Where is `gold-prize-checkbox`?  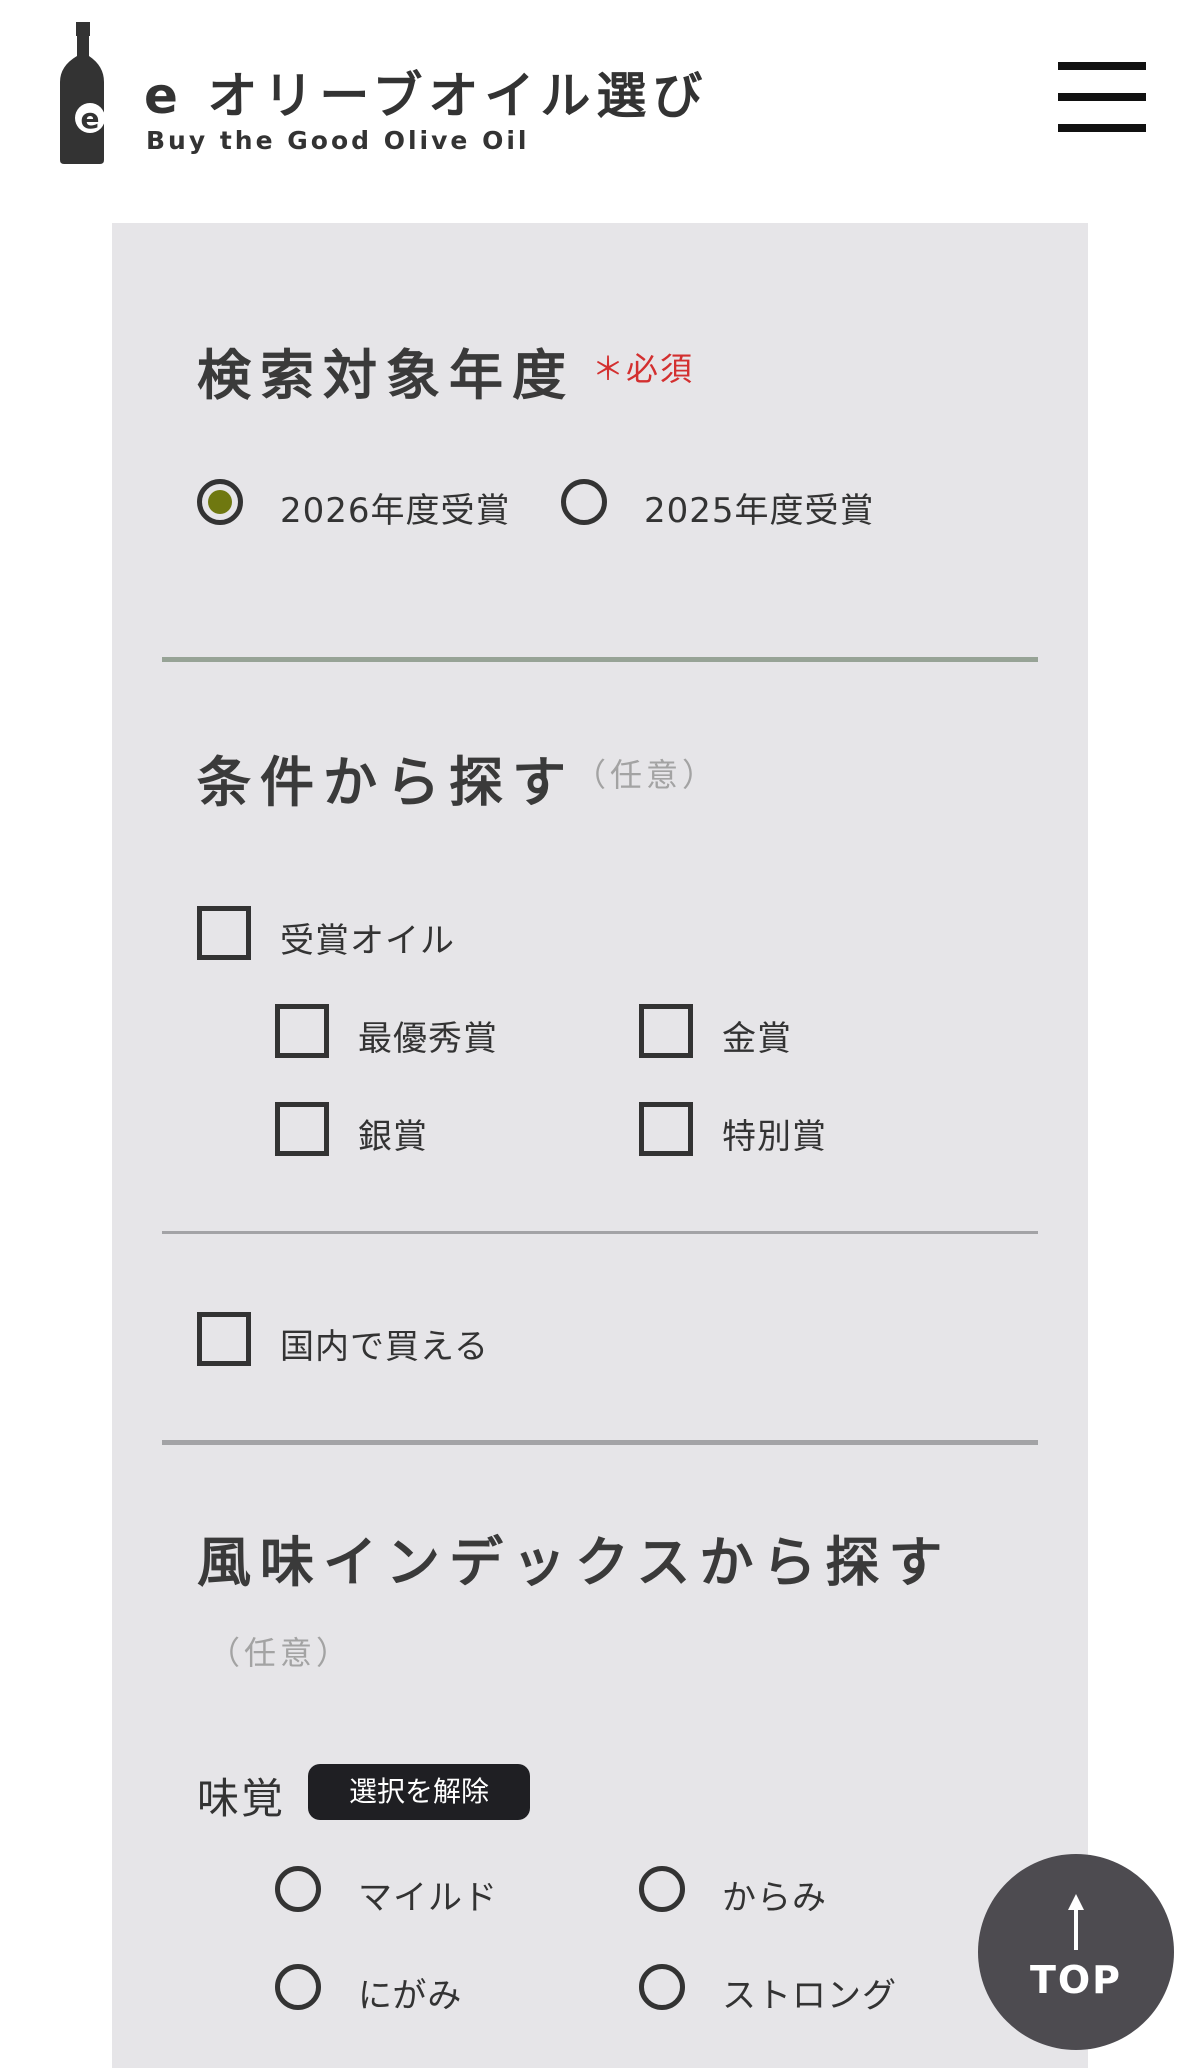 gold-prize-checkbox is located at coordinates (666, 1031).